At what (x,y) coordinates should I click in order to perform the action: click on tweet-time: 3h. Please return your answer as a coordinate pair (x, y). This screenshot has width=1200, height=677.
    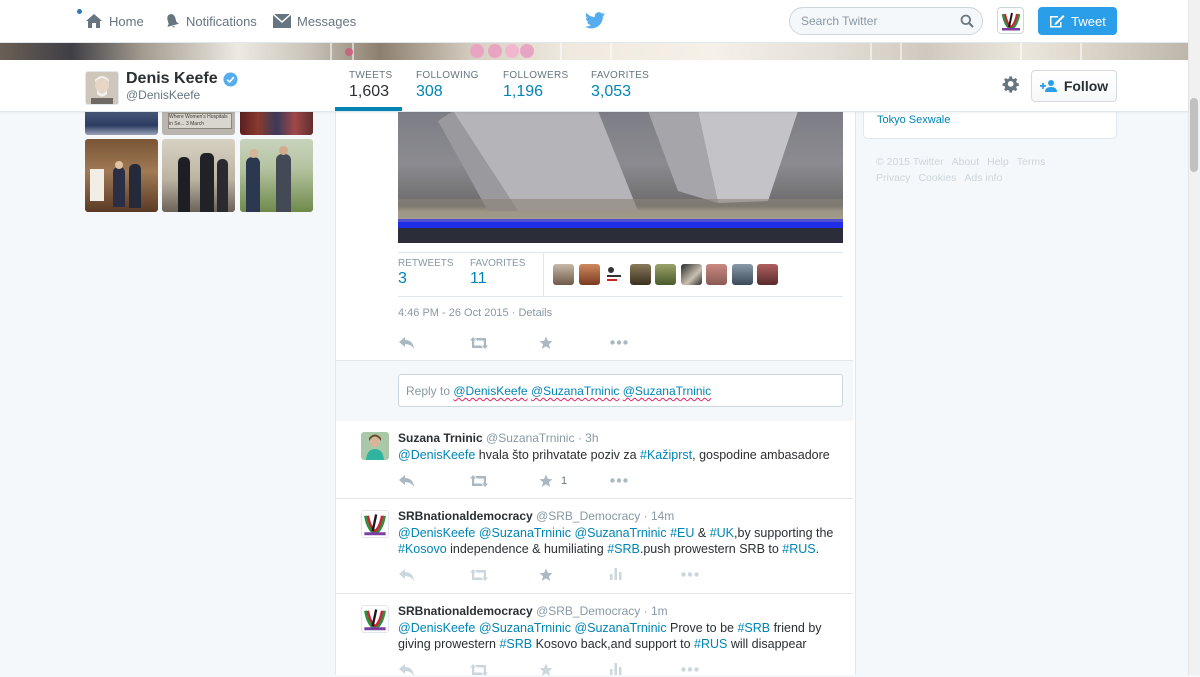
    Looking at the image, I should click on (591, 438).